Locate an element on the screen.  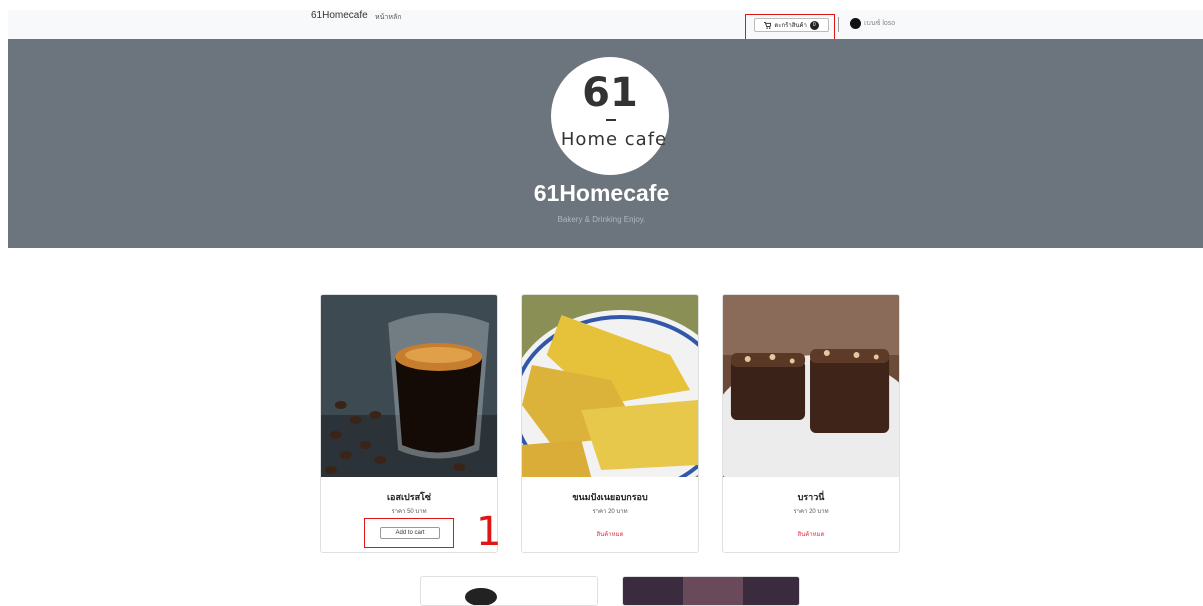
brownie-image is located at coordinates (811, 405).